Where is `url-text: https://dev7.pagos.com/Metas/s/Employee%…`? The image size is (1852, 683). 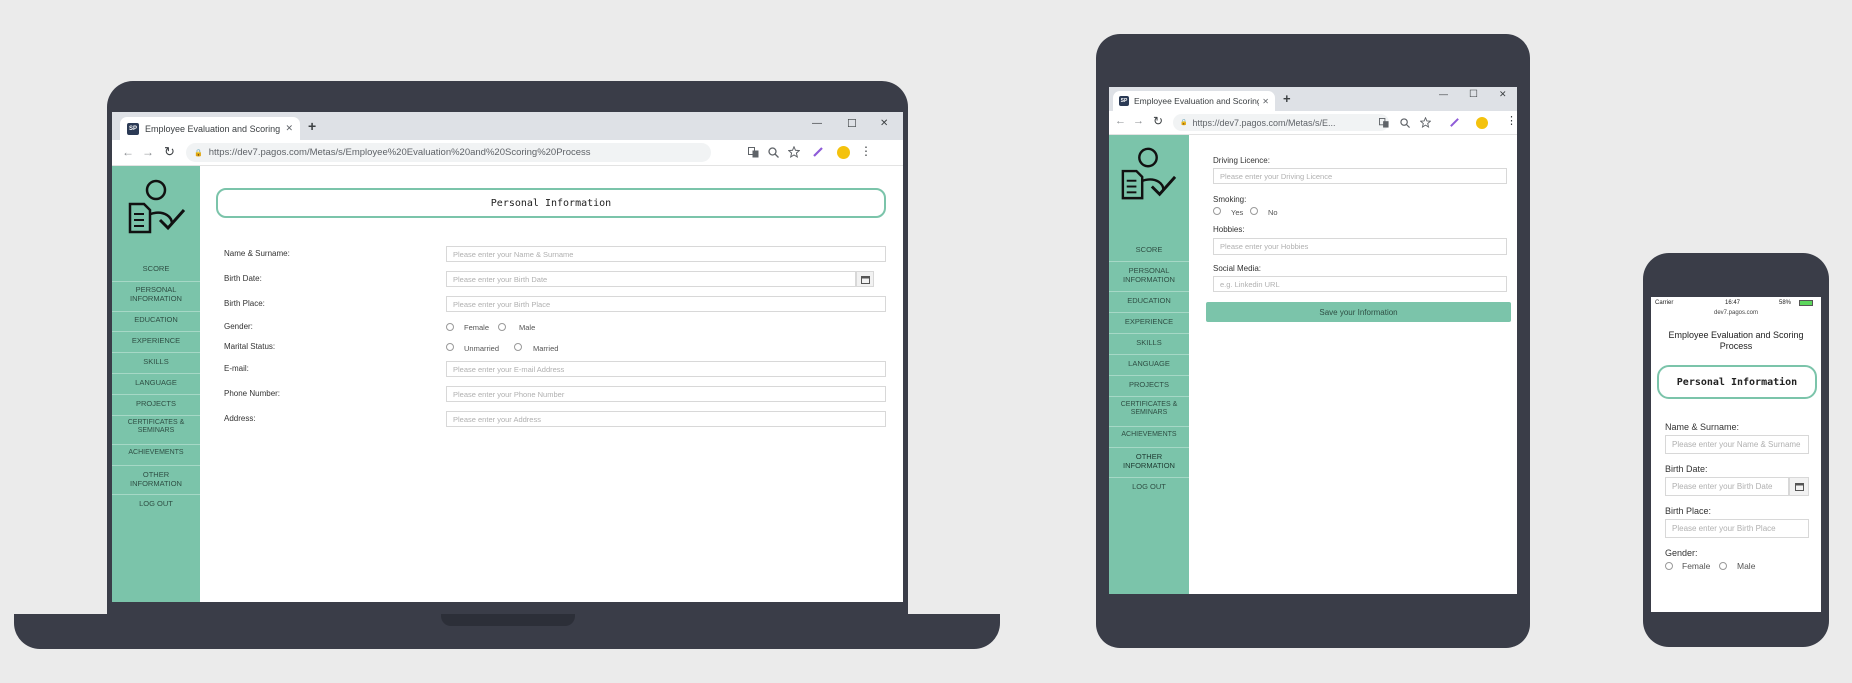
url-text: https://dev7.pagos.com/Metas/s/Employee%… is located at coordinates (399, 152).